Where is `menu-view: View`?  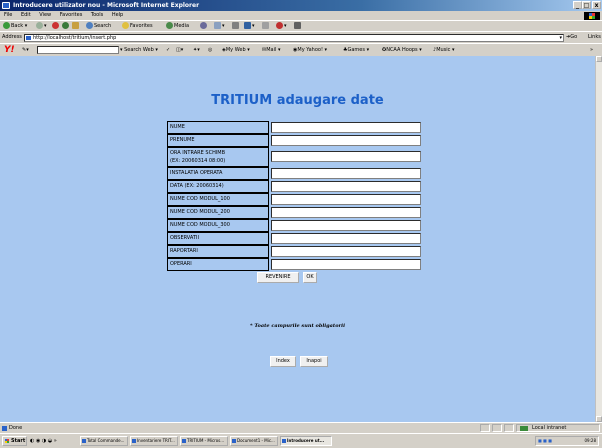
menu-view: View is located at coordinates (45, 15).